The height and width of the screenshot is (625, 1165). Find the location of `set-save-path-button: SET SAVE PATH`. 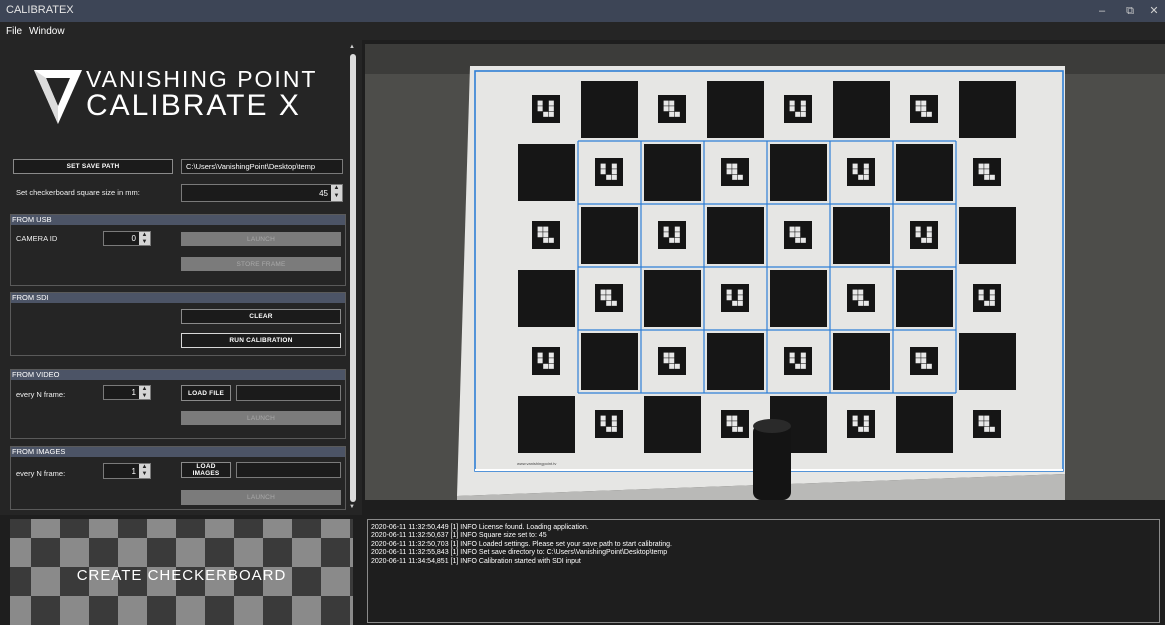

set-save-path-button: SET SAVE PATH is located at coordinates (93, 166).